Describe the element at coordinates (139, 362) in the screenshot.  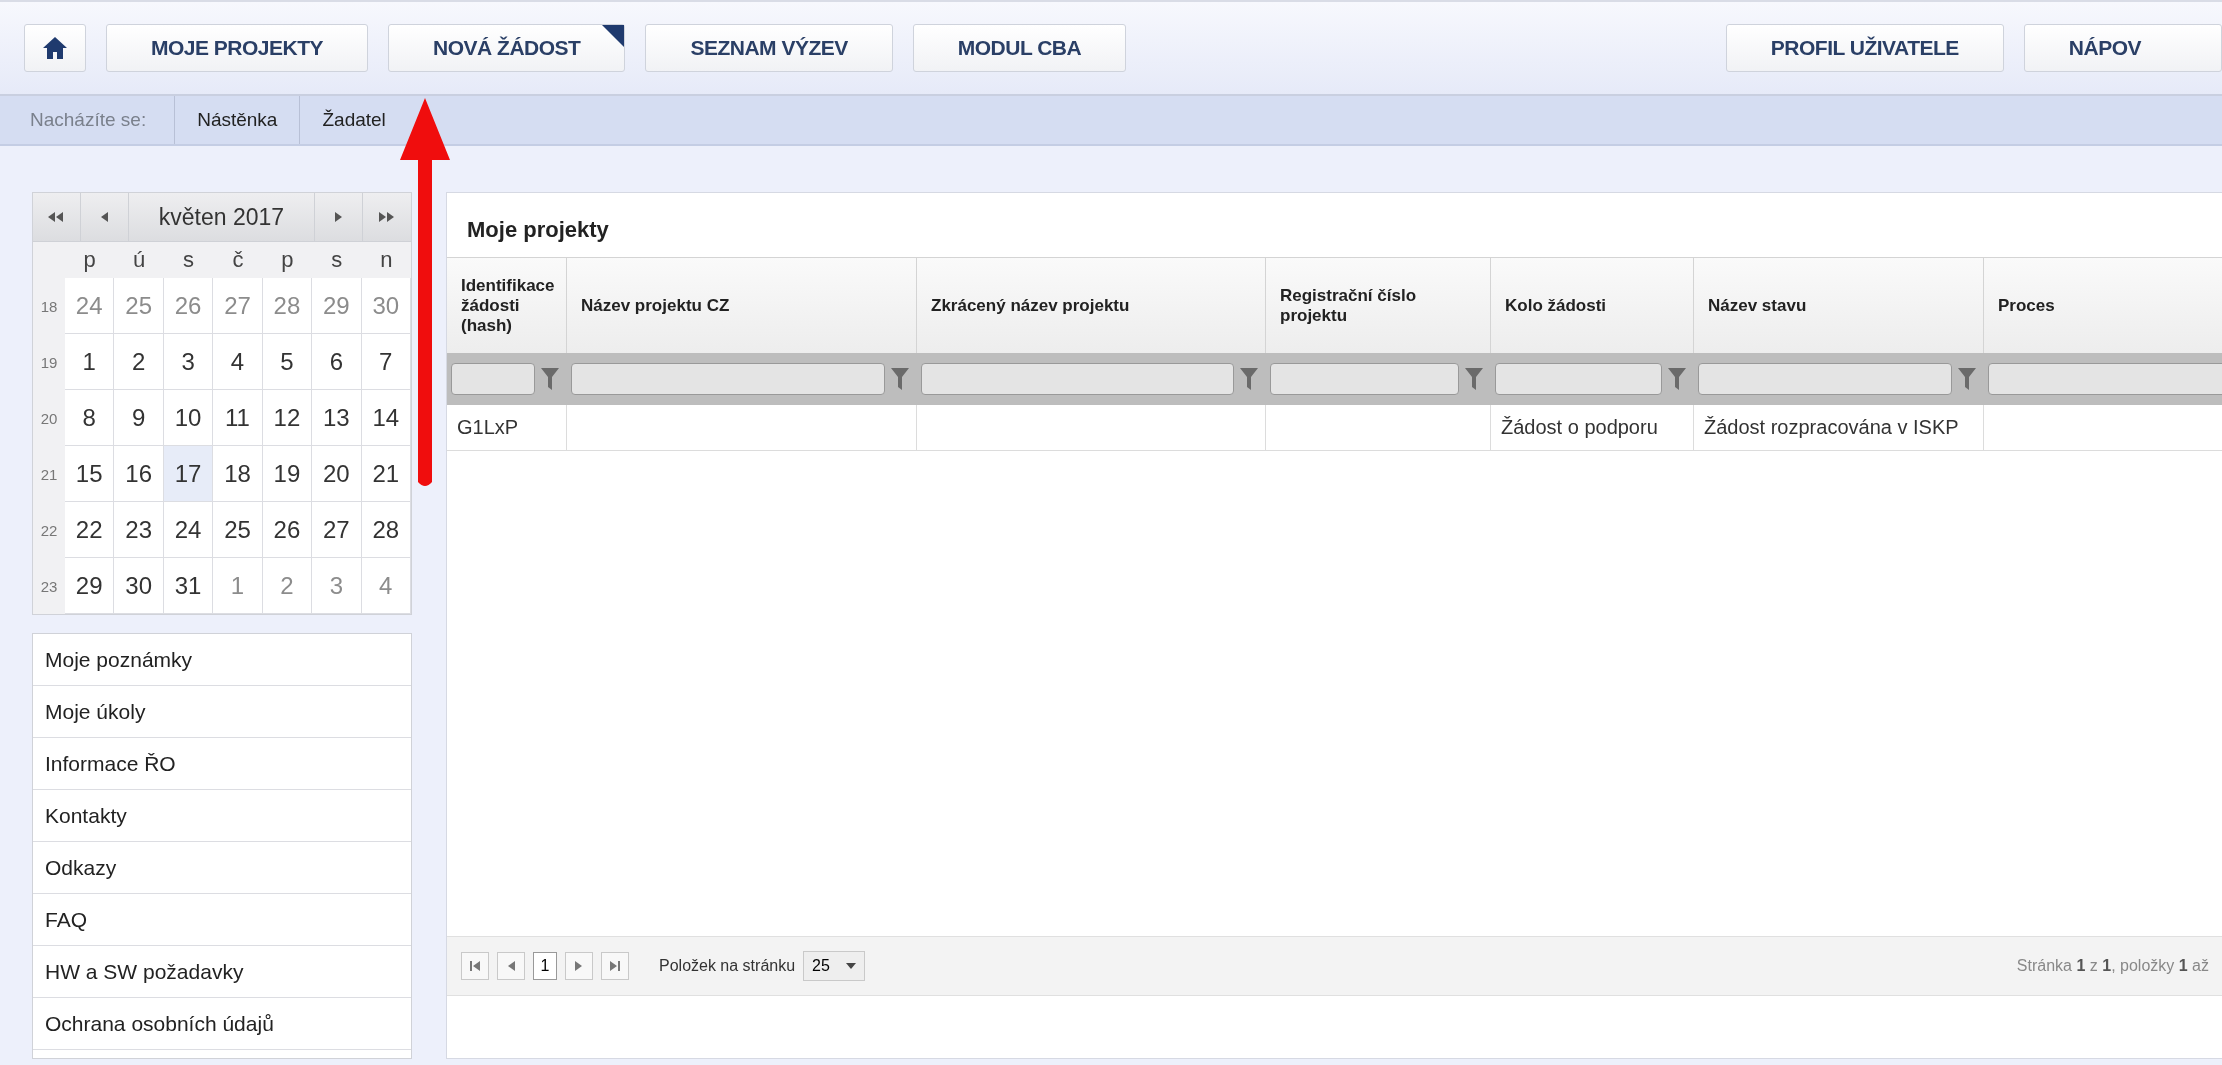
I see `calendar-day: 2` at that location.